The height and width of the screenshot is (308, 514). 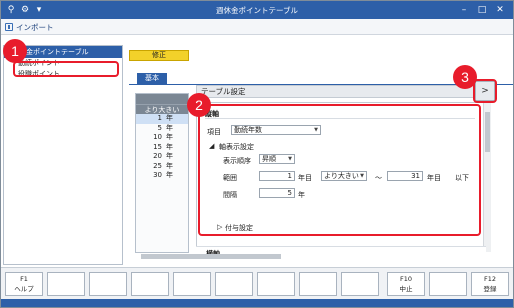 I want to click on window-title: 週休金ポイントテーブル, so click(x=257, y=10).